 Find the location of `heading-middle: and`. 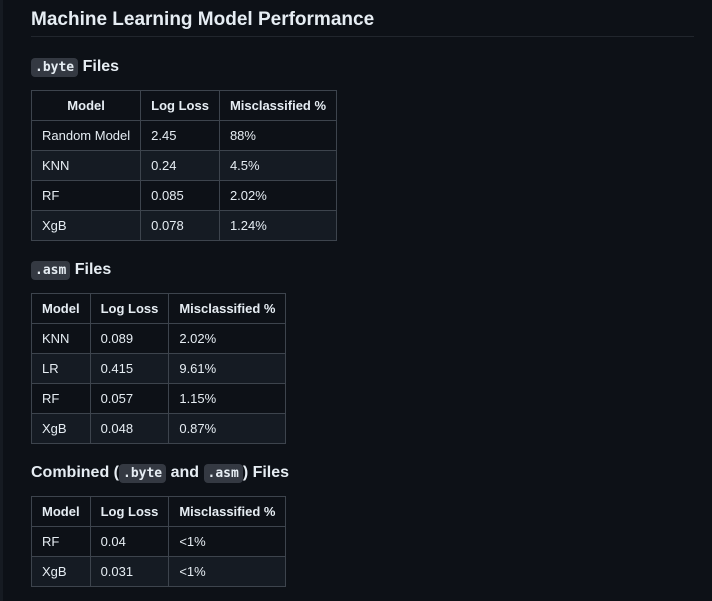

heading-middle: and is located at coordinates (185, 472).